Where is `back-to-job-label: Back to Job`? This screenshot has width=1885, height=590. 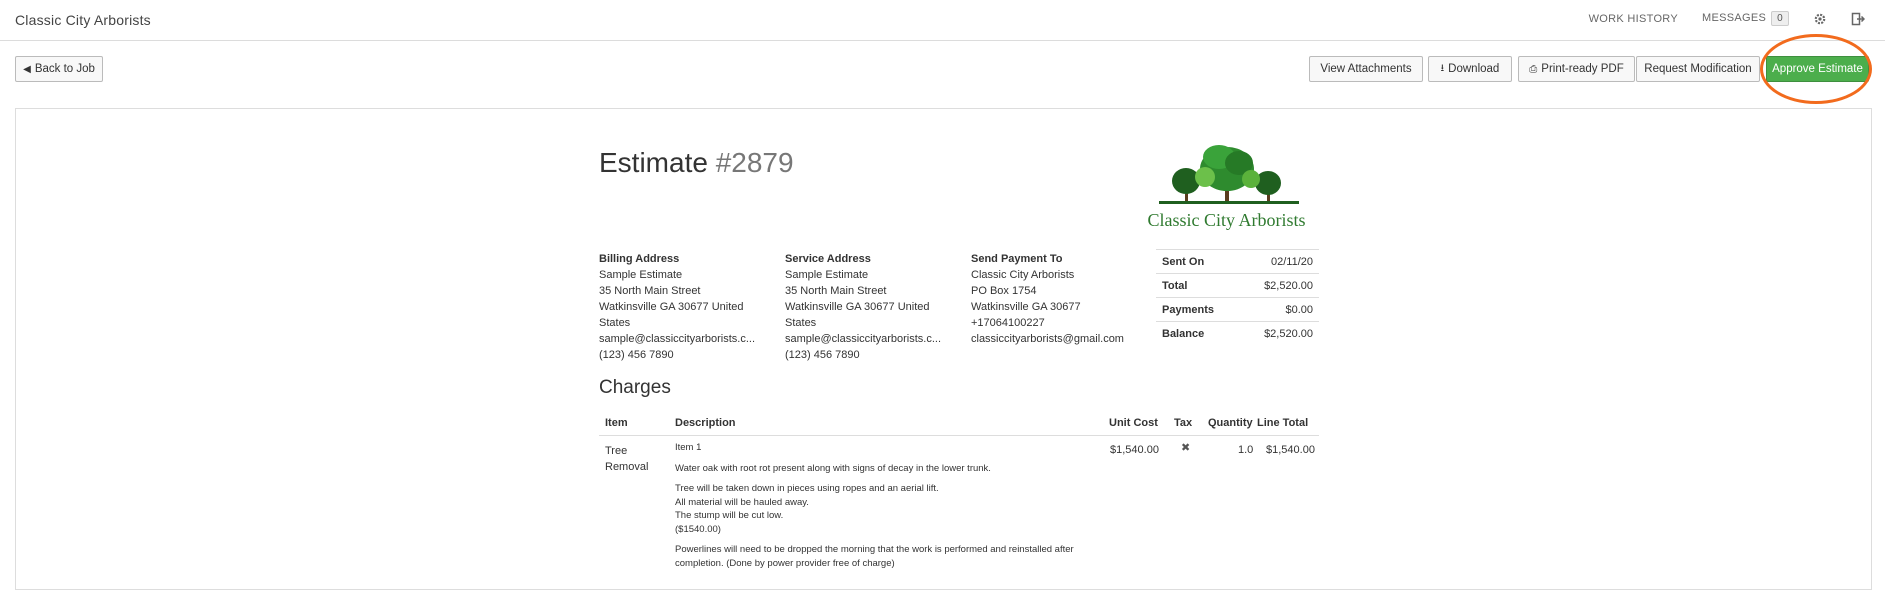 back-to-job-label: Back to Job is located at coordinates (64, 69).